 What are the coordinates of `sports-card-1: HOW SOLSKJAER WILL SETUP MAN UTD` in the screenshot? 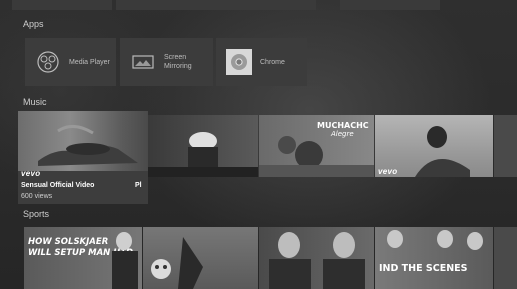 It's located at (83, 258).